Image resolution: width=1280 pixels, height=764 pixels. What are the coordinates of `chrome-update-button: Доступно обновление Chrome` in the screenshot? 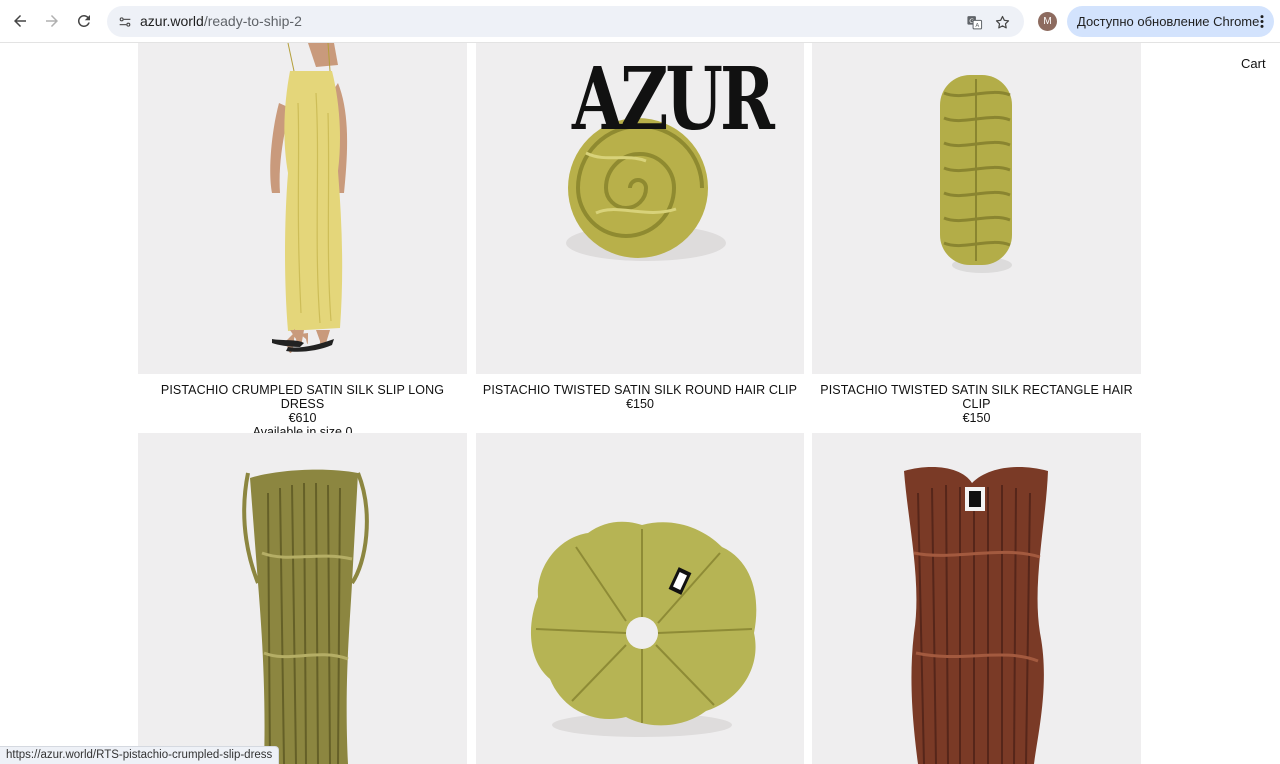 It's located at (1170, 21).